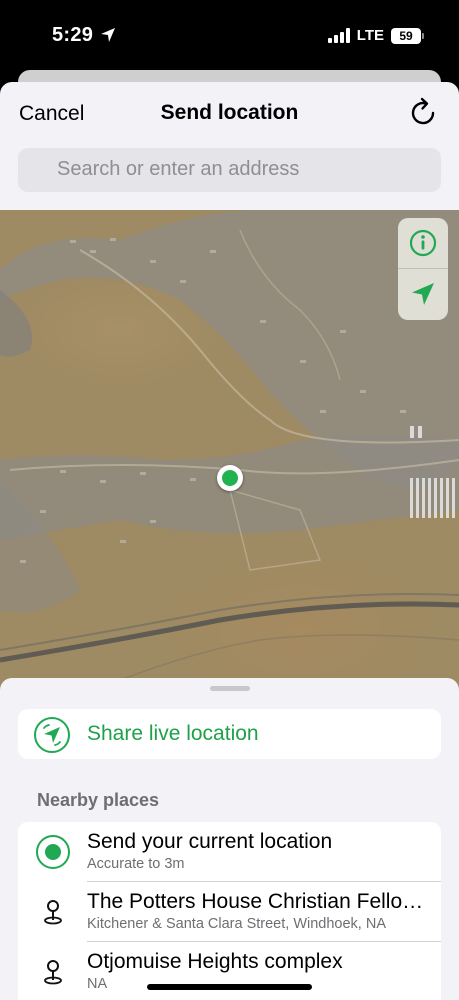 The height and width of the screenshot is (1000, 459). I want to click on status-time: 5:29, so click(73, 35).